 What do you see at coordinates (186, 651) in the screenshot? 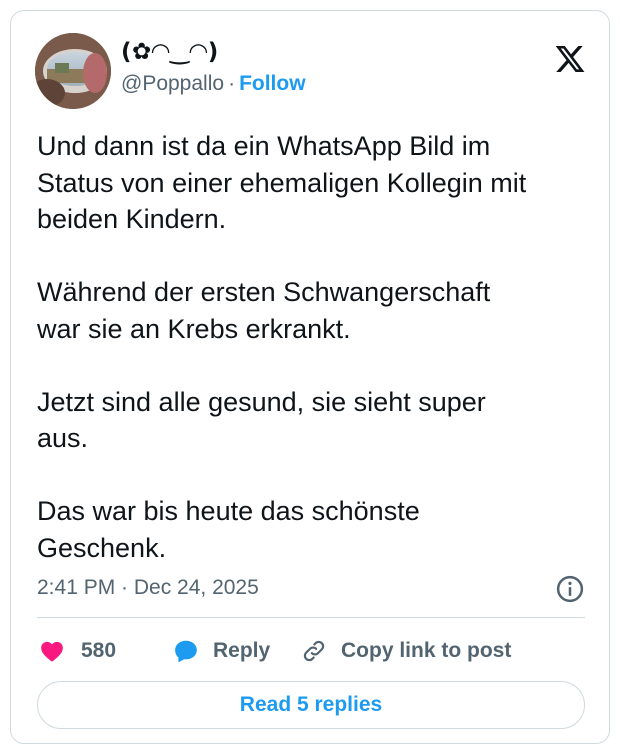
I see `reply-bubble-icon` at bounding box center [186, 651].